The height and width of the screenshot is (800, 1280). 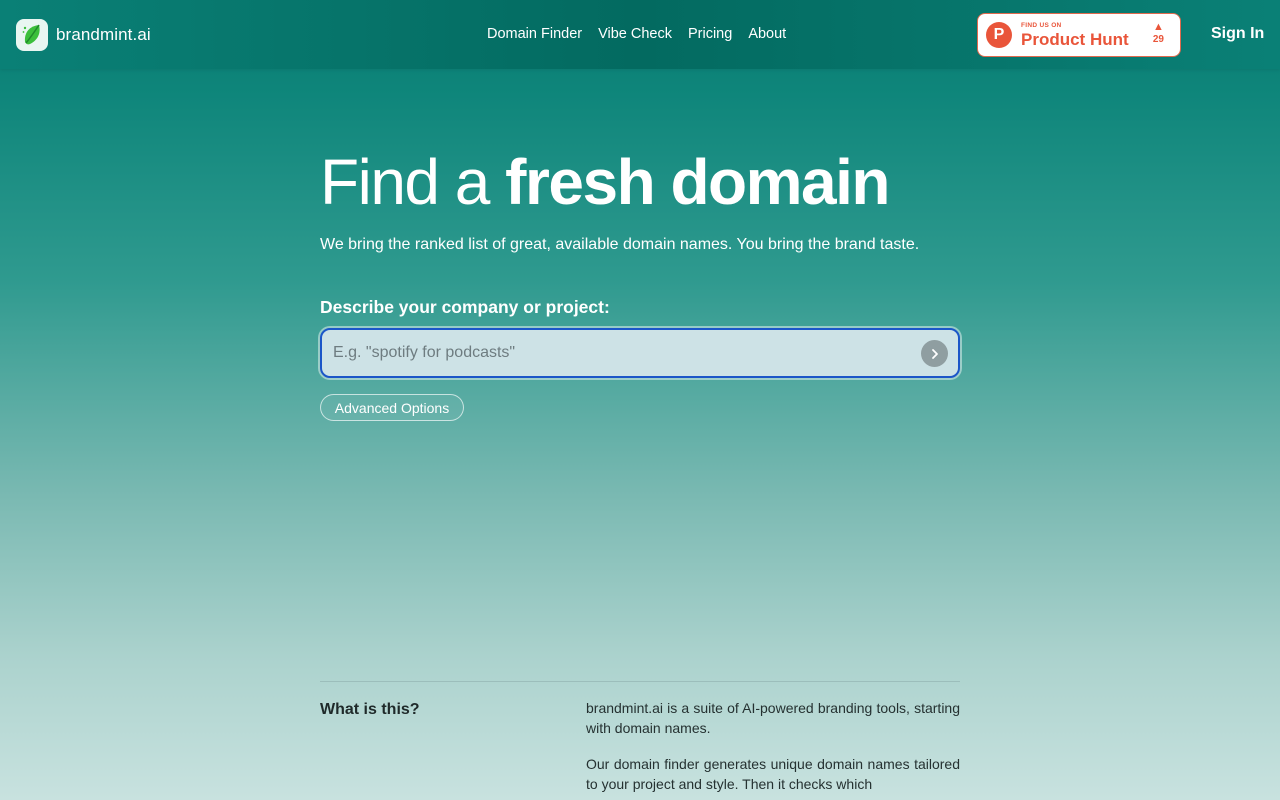 I want to click on vote-count: 29, so click(x=1158, y=39).